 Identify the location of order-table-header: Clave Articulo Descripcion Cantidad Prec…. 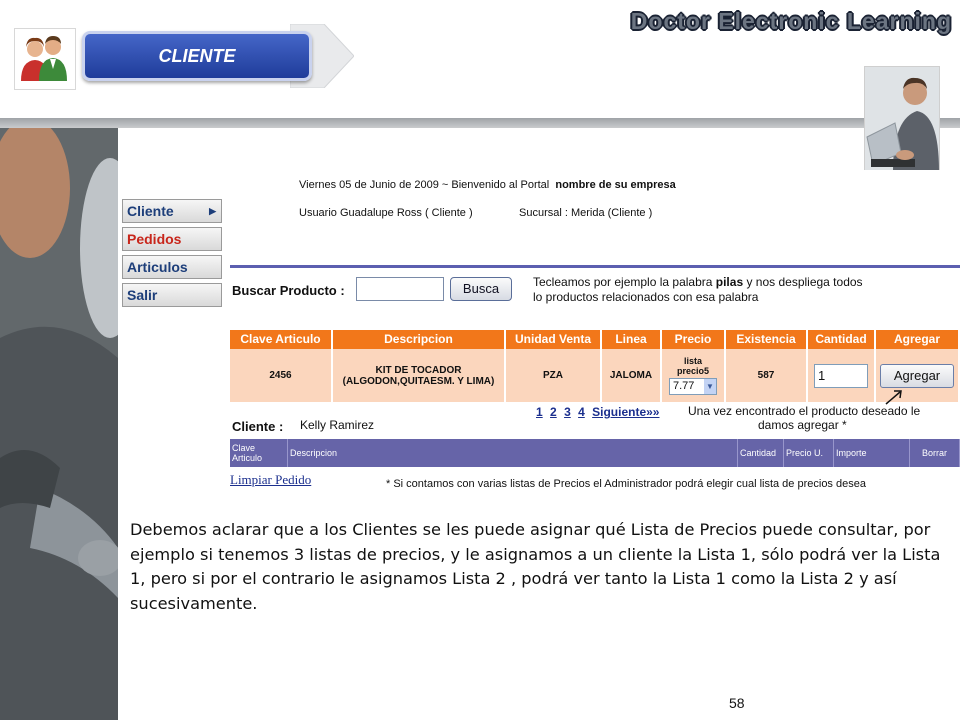
(595, 453).